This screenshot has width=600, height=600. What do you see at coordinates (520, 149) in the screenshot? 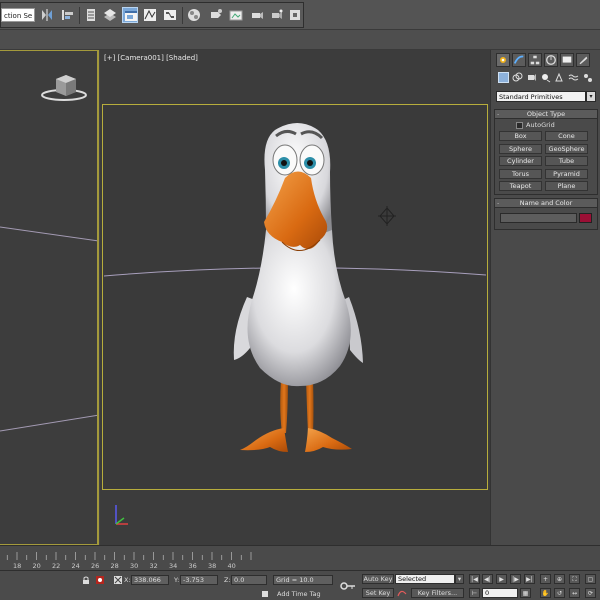
I see `sphere-button: Sphere` at bounding box center [520, 149].